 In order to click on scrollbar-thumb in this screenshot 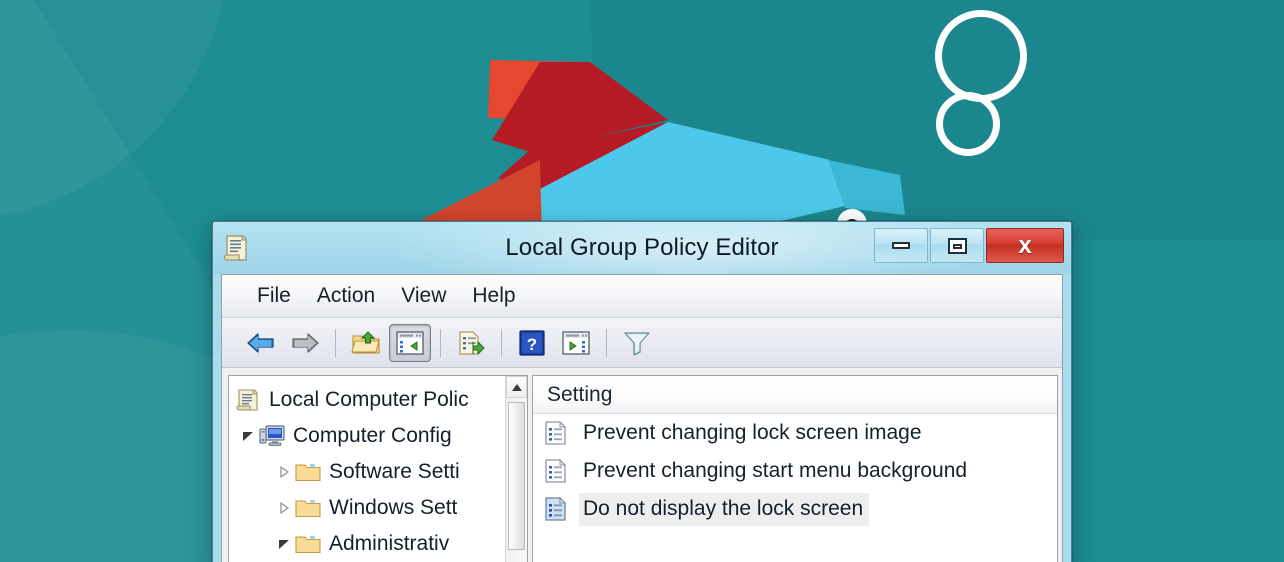, I will do `click(516, 476)`.